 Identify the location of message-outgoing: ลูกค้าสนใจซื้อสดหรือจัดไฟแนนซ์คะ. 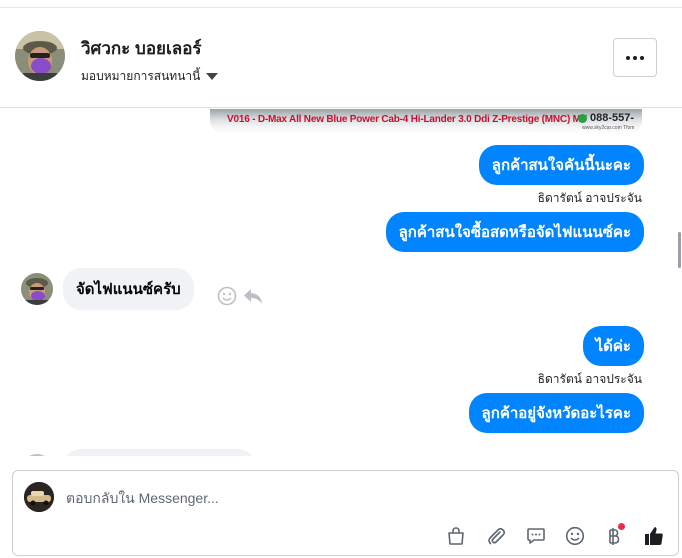
(514, 232).